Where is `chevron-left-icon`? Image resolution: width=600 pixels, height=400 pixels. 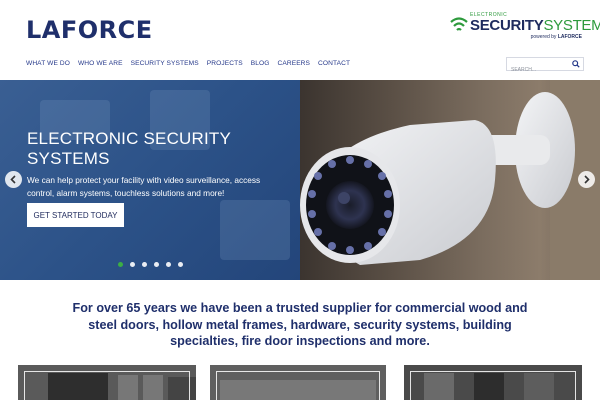
chevron-left-icon is located at coordinates (13, 179).